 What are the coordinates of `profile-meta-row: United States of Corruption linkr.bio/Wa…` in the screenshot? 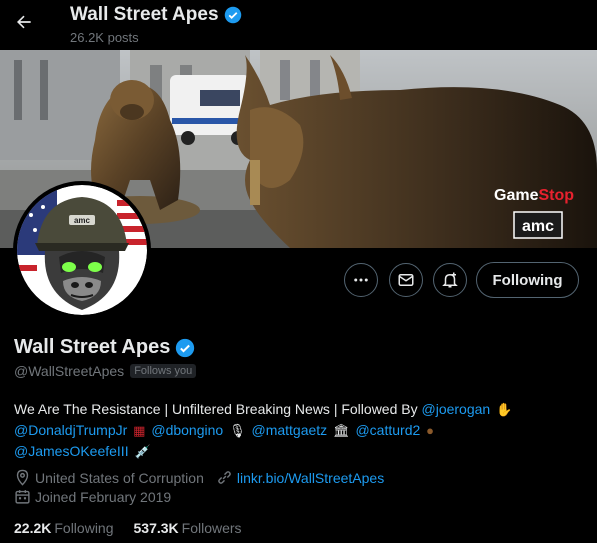 It's located at (205, 477).